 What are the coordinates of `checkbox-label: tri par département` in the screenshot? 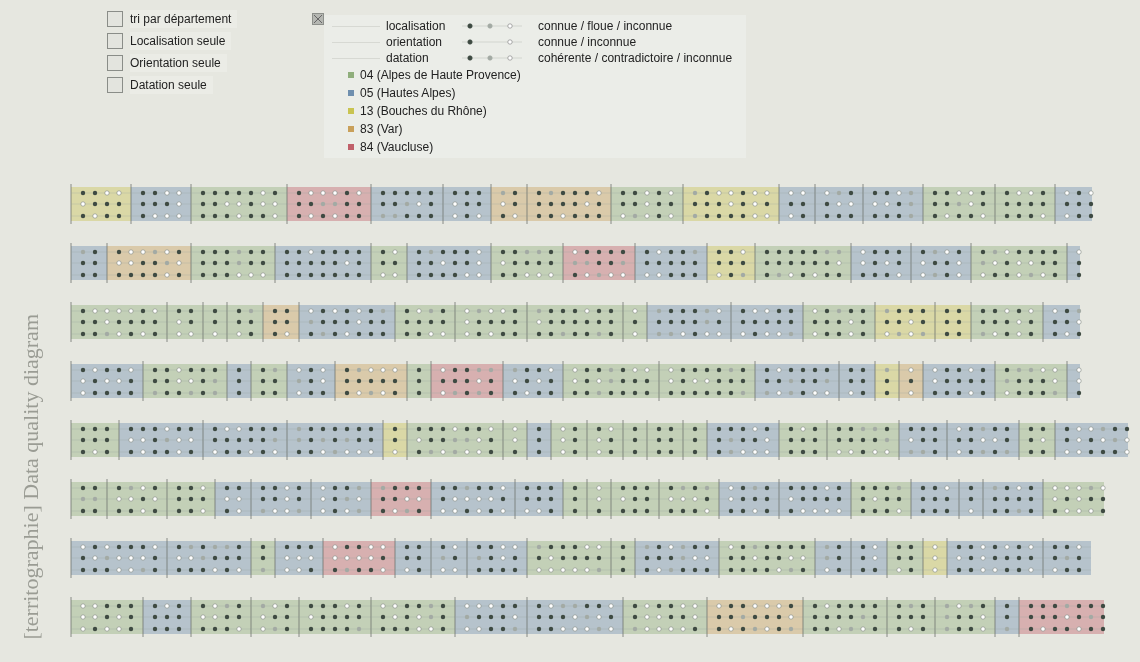 It's located at (184, 19).